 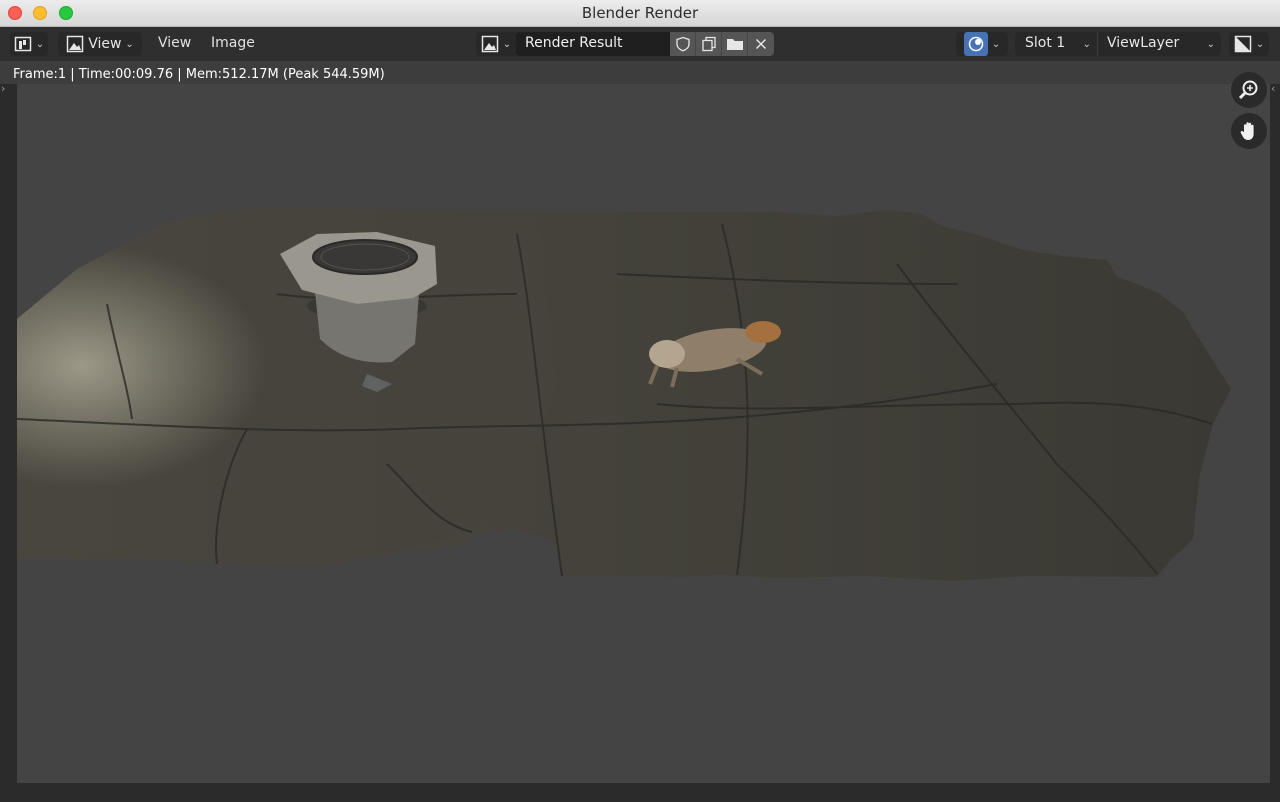 I want to click on menu-view: View, so click(x=174, y=43).